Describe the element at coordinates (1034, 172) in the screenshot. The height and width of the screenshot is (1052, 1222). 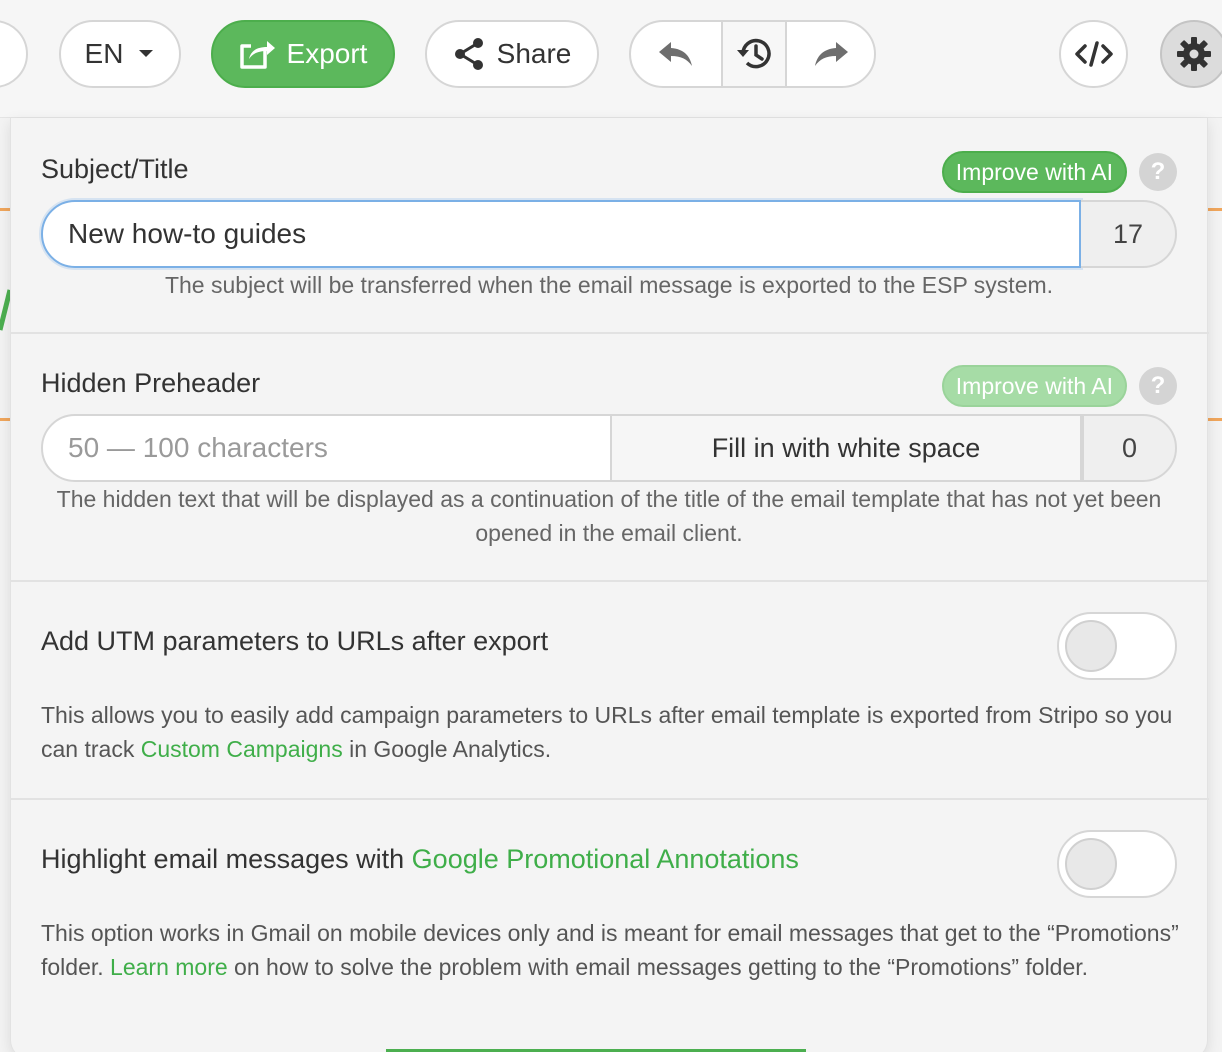
I see `subject-improve-ai-button: Improve with AI` at that location.